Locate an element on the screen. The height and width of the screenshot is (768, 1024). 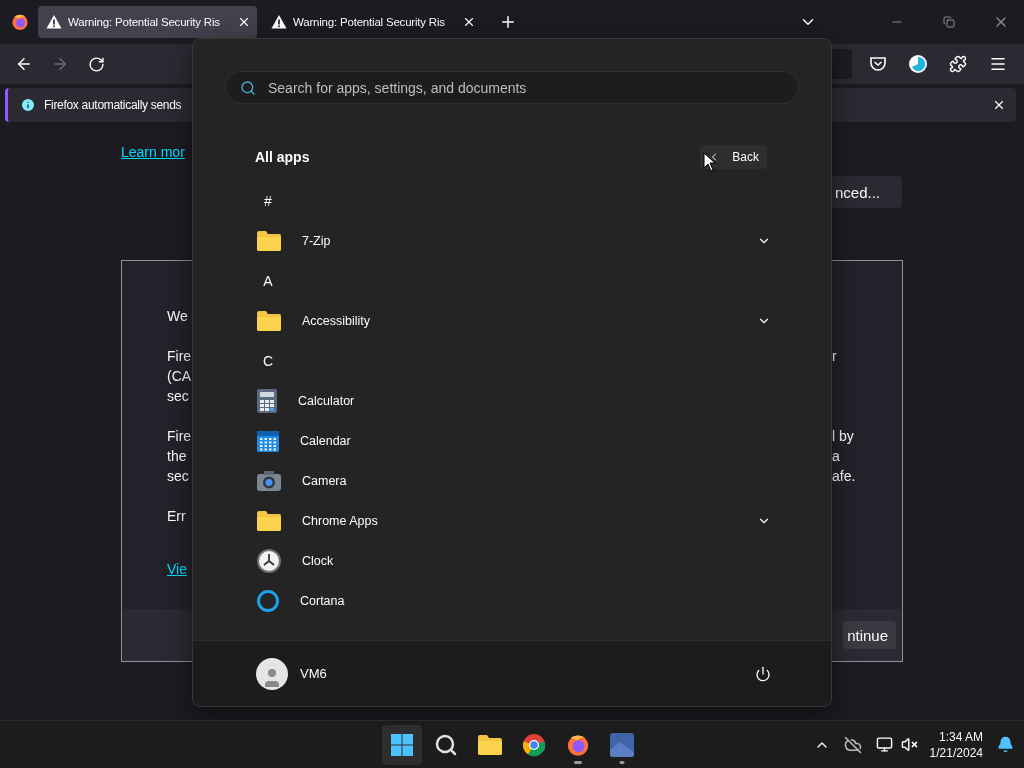
app-name: 7-Zip is located at coordinates (519, 241).